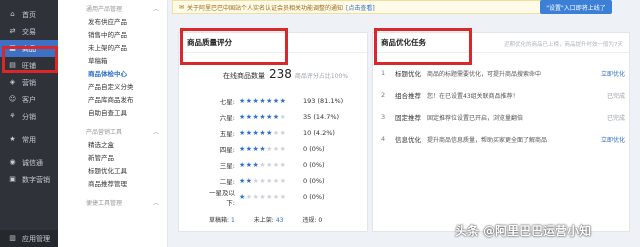  Describe the element at coordinates (219, 220) in the screenshot. I see `draft-label: 草稿箱:` at that location.